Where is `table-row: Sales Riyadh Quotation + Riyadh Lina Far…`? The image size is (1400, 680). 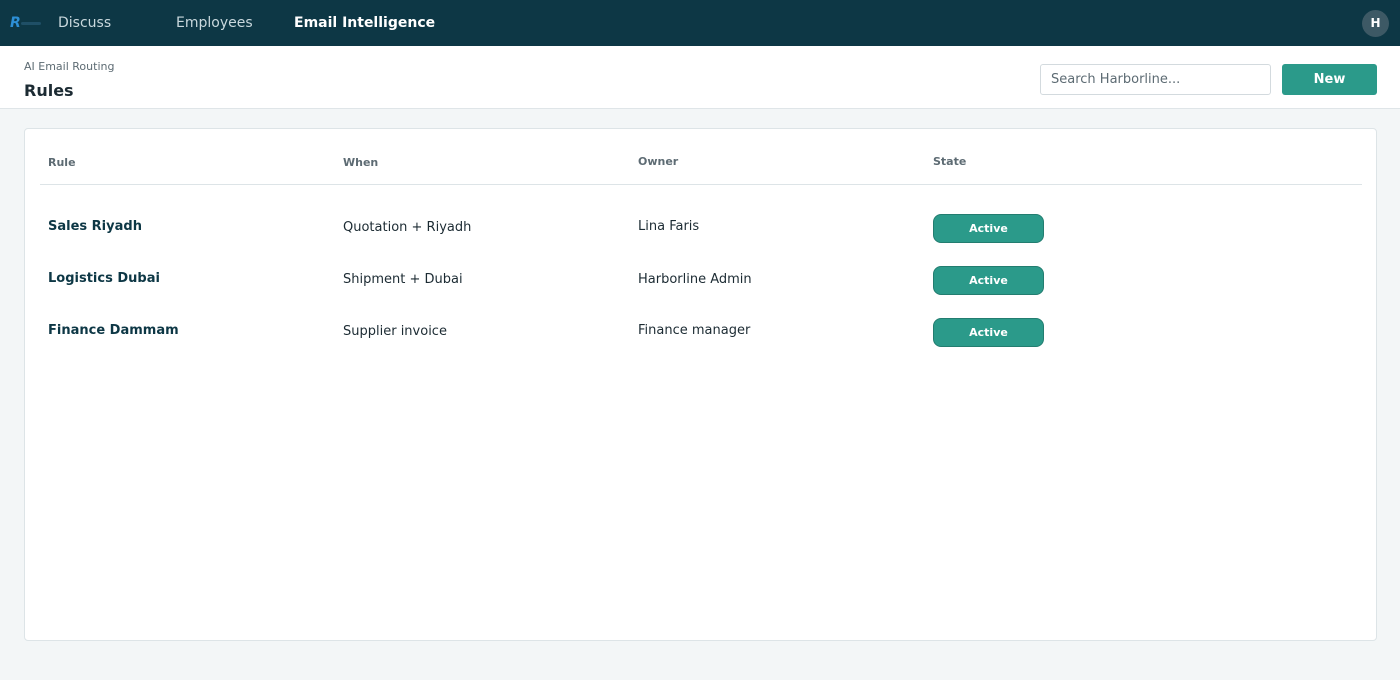
table-row: Sales Riyadh Quotation + Riyadh Lina Far… is located at coordinates (701, 229).